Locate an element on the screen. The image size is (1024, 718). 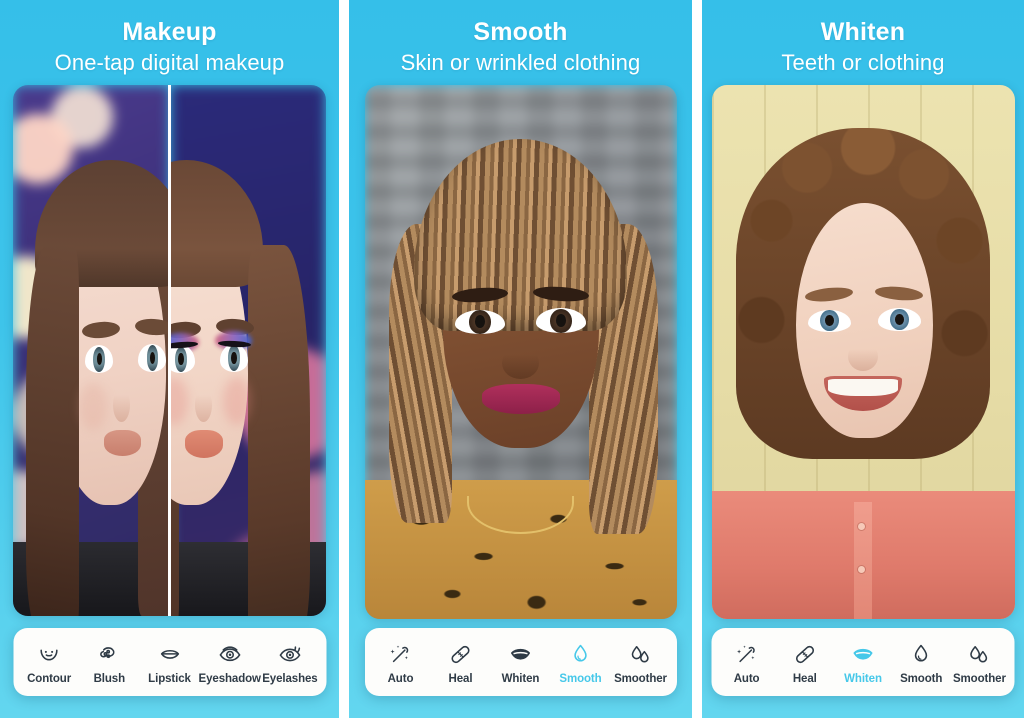
tool-blush: Blush is located at coordinates (109, 663).